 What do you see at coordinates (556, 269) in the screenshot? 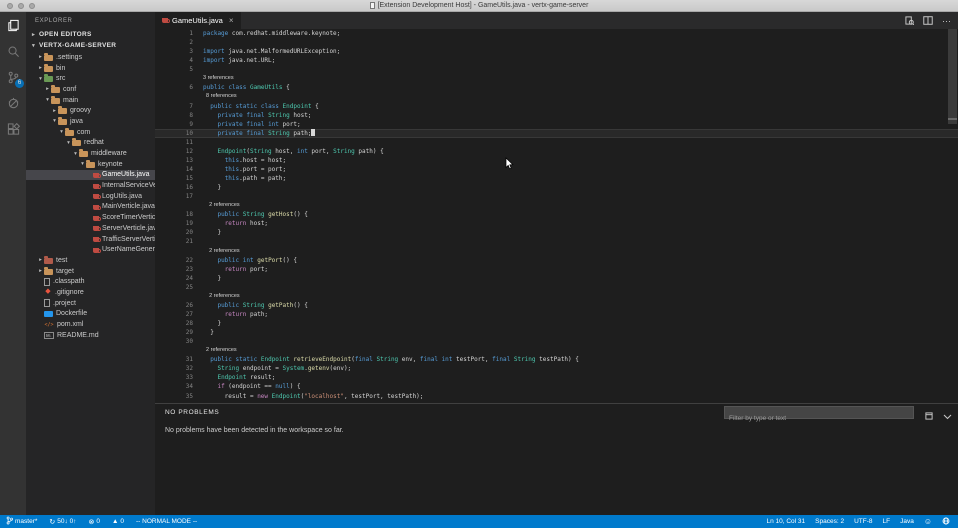
I see `code-line: 23 return port;` at bounding box center [556, 269].